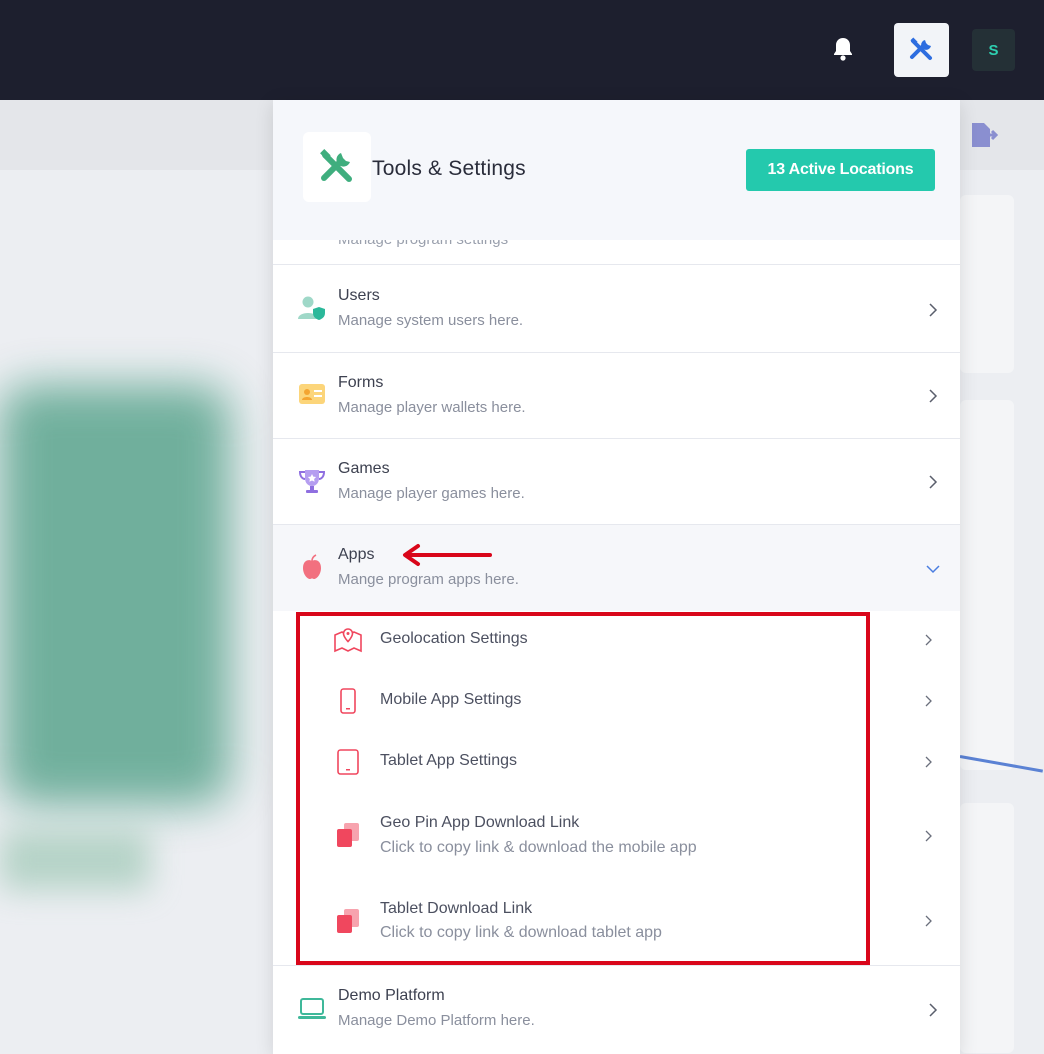 This screenshot has width=1044, height=1054. What do you see at coordinates (616, 568) in the screenshot?
I see `menu-item-apps: Apps Mange program apps here.` at bounding box center [616, 568].